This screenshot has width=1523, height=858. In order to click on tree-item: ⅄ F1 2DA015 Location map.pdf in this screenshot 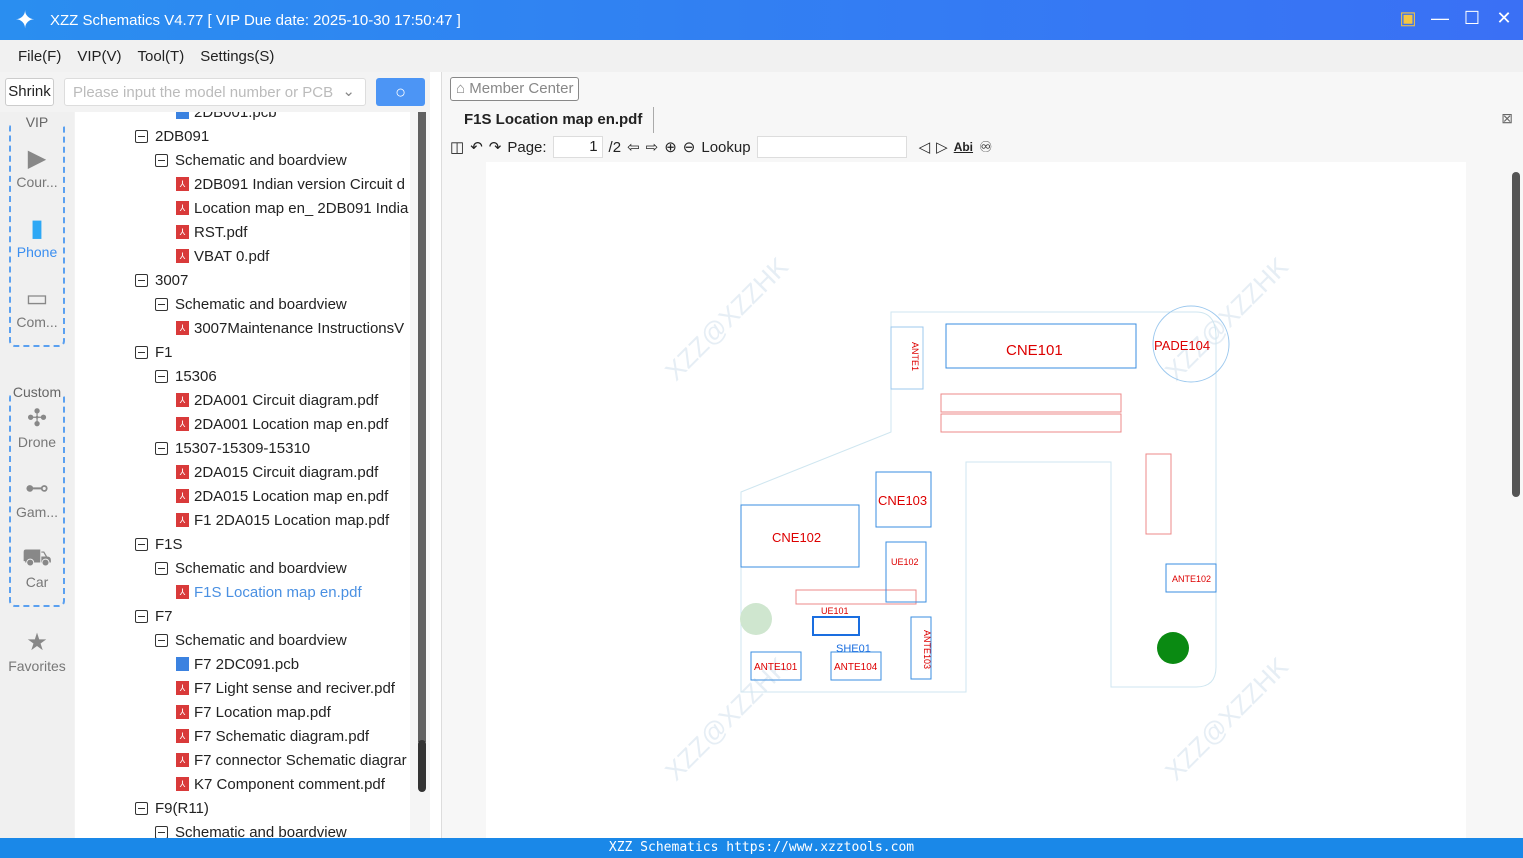, I will do `click(282, 520)`.